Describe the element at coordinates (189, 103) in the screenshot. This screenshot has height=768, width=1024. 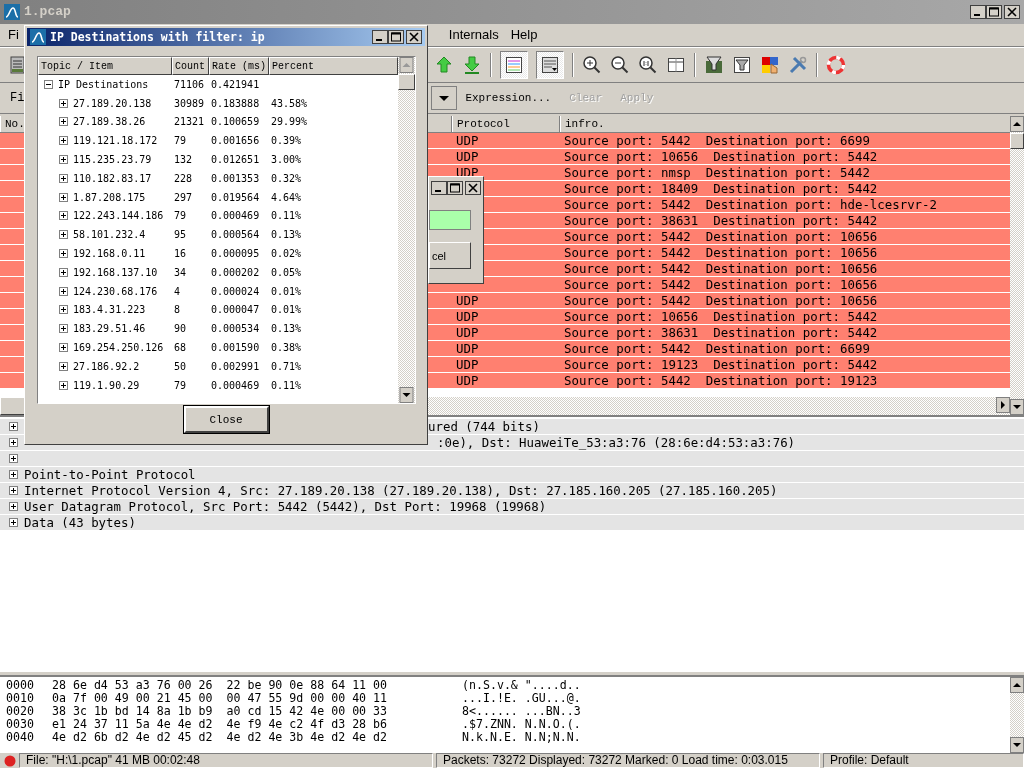
I see `count-text: 30989` at that location.